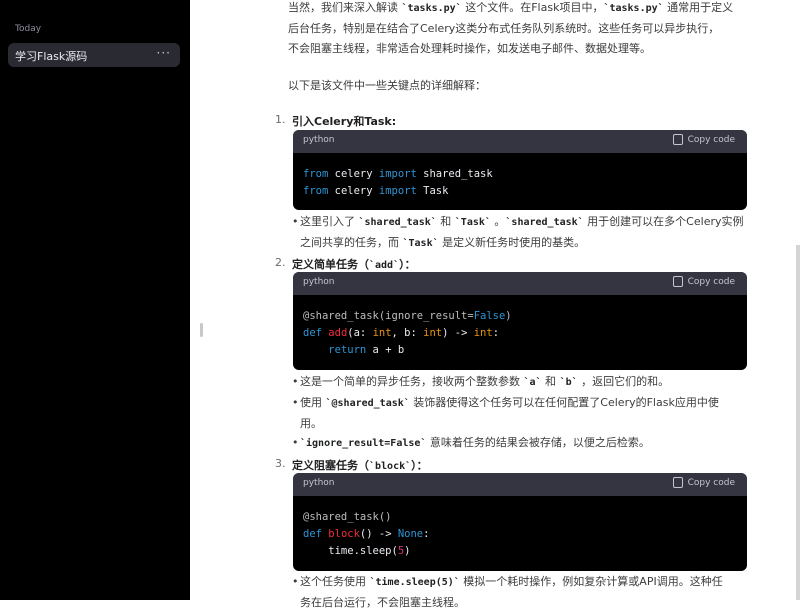  I want to click on lead-paragraph: 以下是该文件中一些关键点的详细解释：, so click(387, 85).